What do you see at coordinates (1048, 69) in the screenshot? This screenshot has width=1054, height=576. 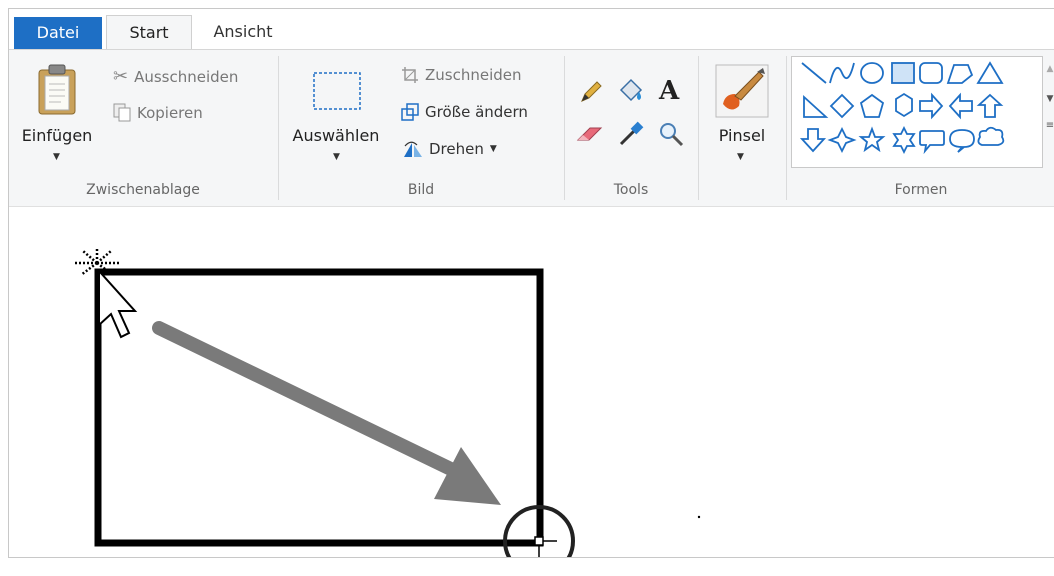 I see `scroll-up-icon: ▲` at bounding box center [1048, 69].